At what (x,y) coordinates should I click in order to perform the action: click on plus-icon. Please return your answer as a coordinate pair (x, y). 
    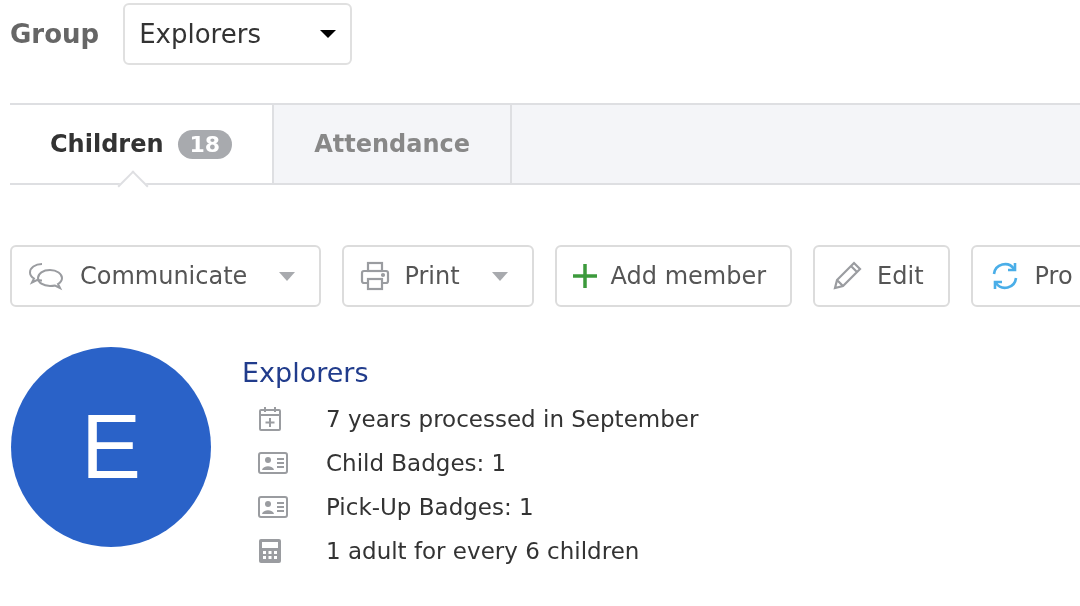
    Looking at the image, I should click on (584, 276).